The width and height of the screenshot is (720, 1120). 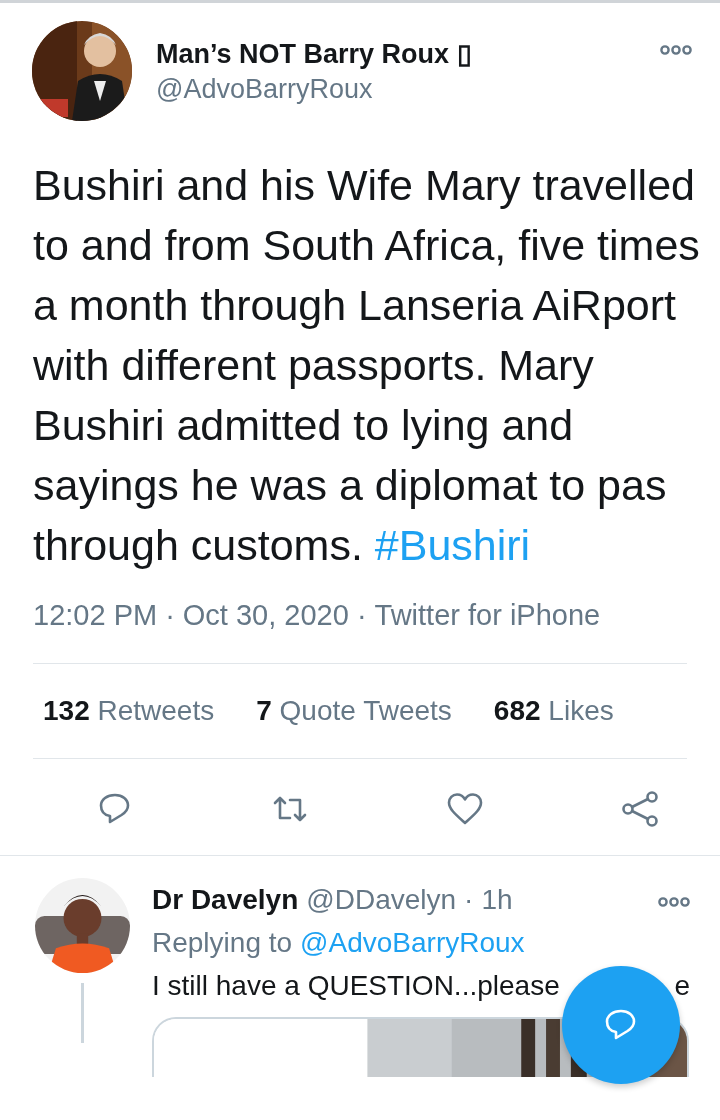 I want to click on user-handle: @AdvoBarryRoux, so click(x=408, y=89).